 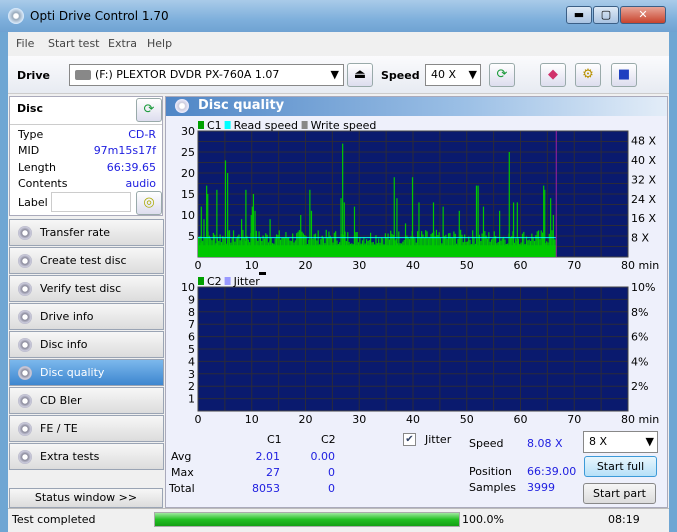 What do you see at coordinates (640, 238) in the screenshot?
I see `y2-tick-label: 8 X` at bounding box center [640, 238].